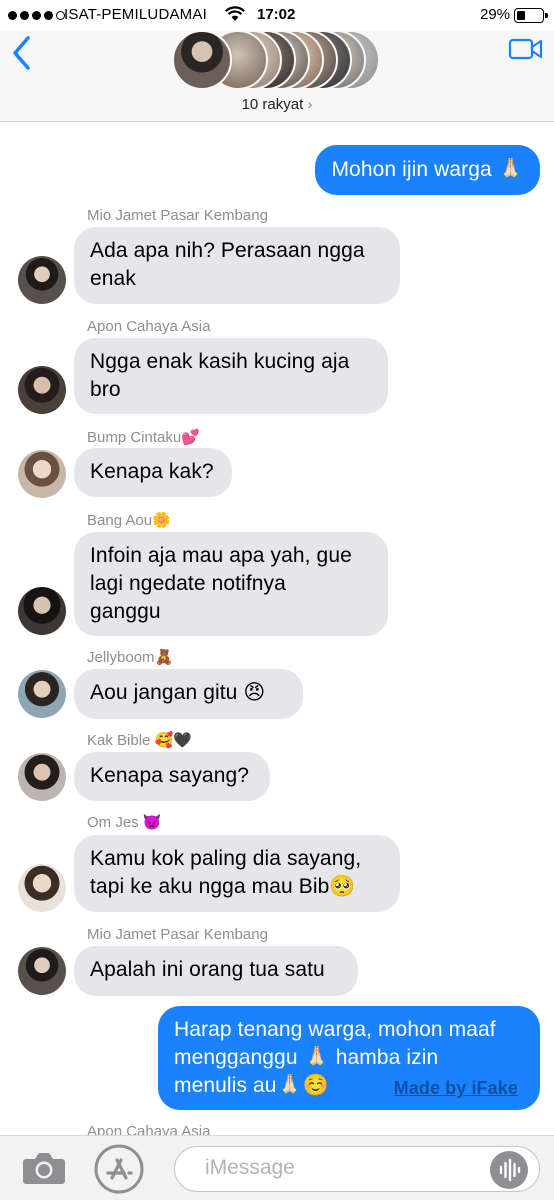 The width and height of the screenshot is (554, 1200). Describe the element at coordinates (36, 15) in the screenshot. I see `signal-strength-icon` at that location.